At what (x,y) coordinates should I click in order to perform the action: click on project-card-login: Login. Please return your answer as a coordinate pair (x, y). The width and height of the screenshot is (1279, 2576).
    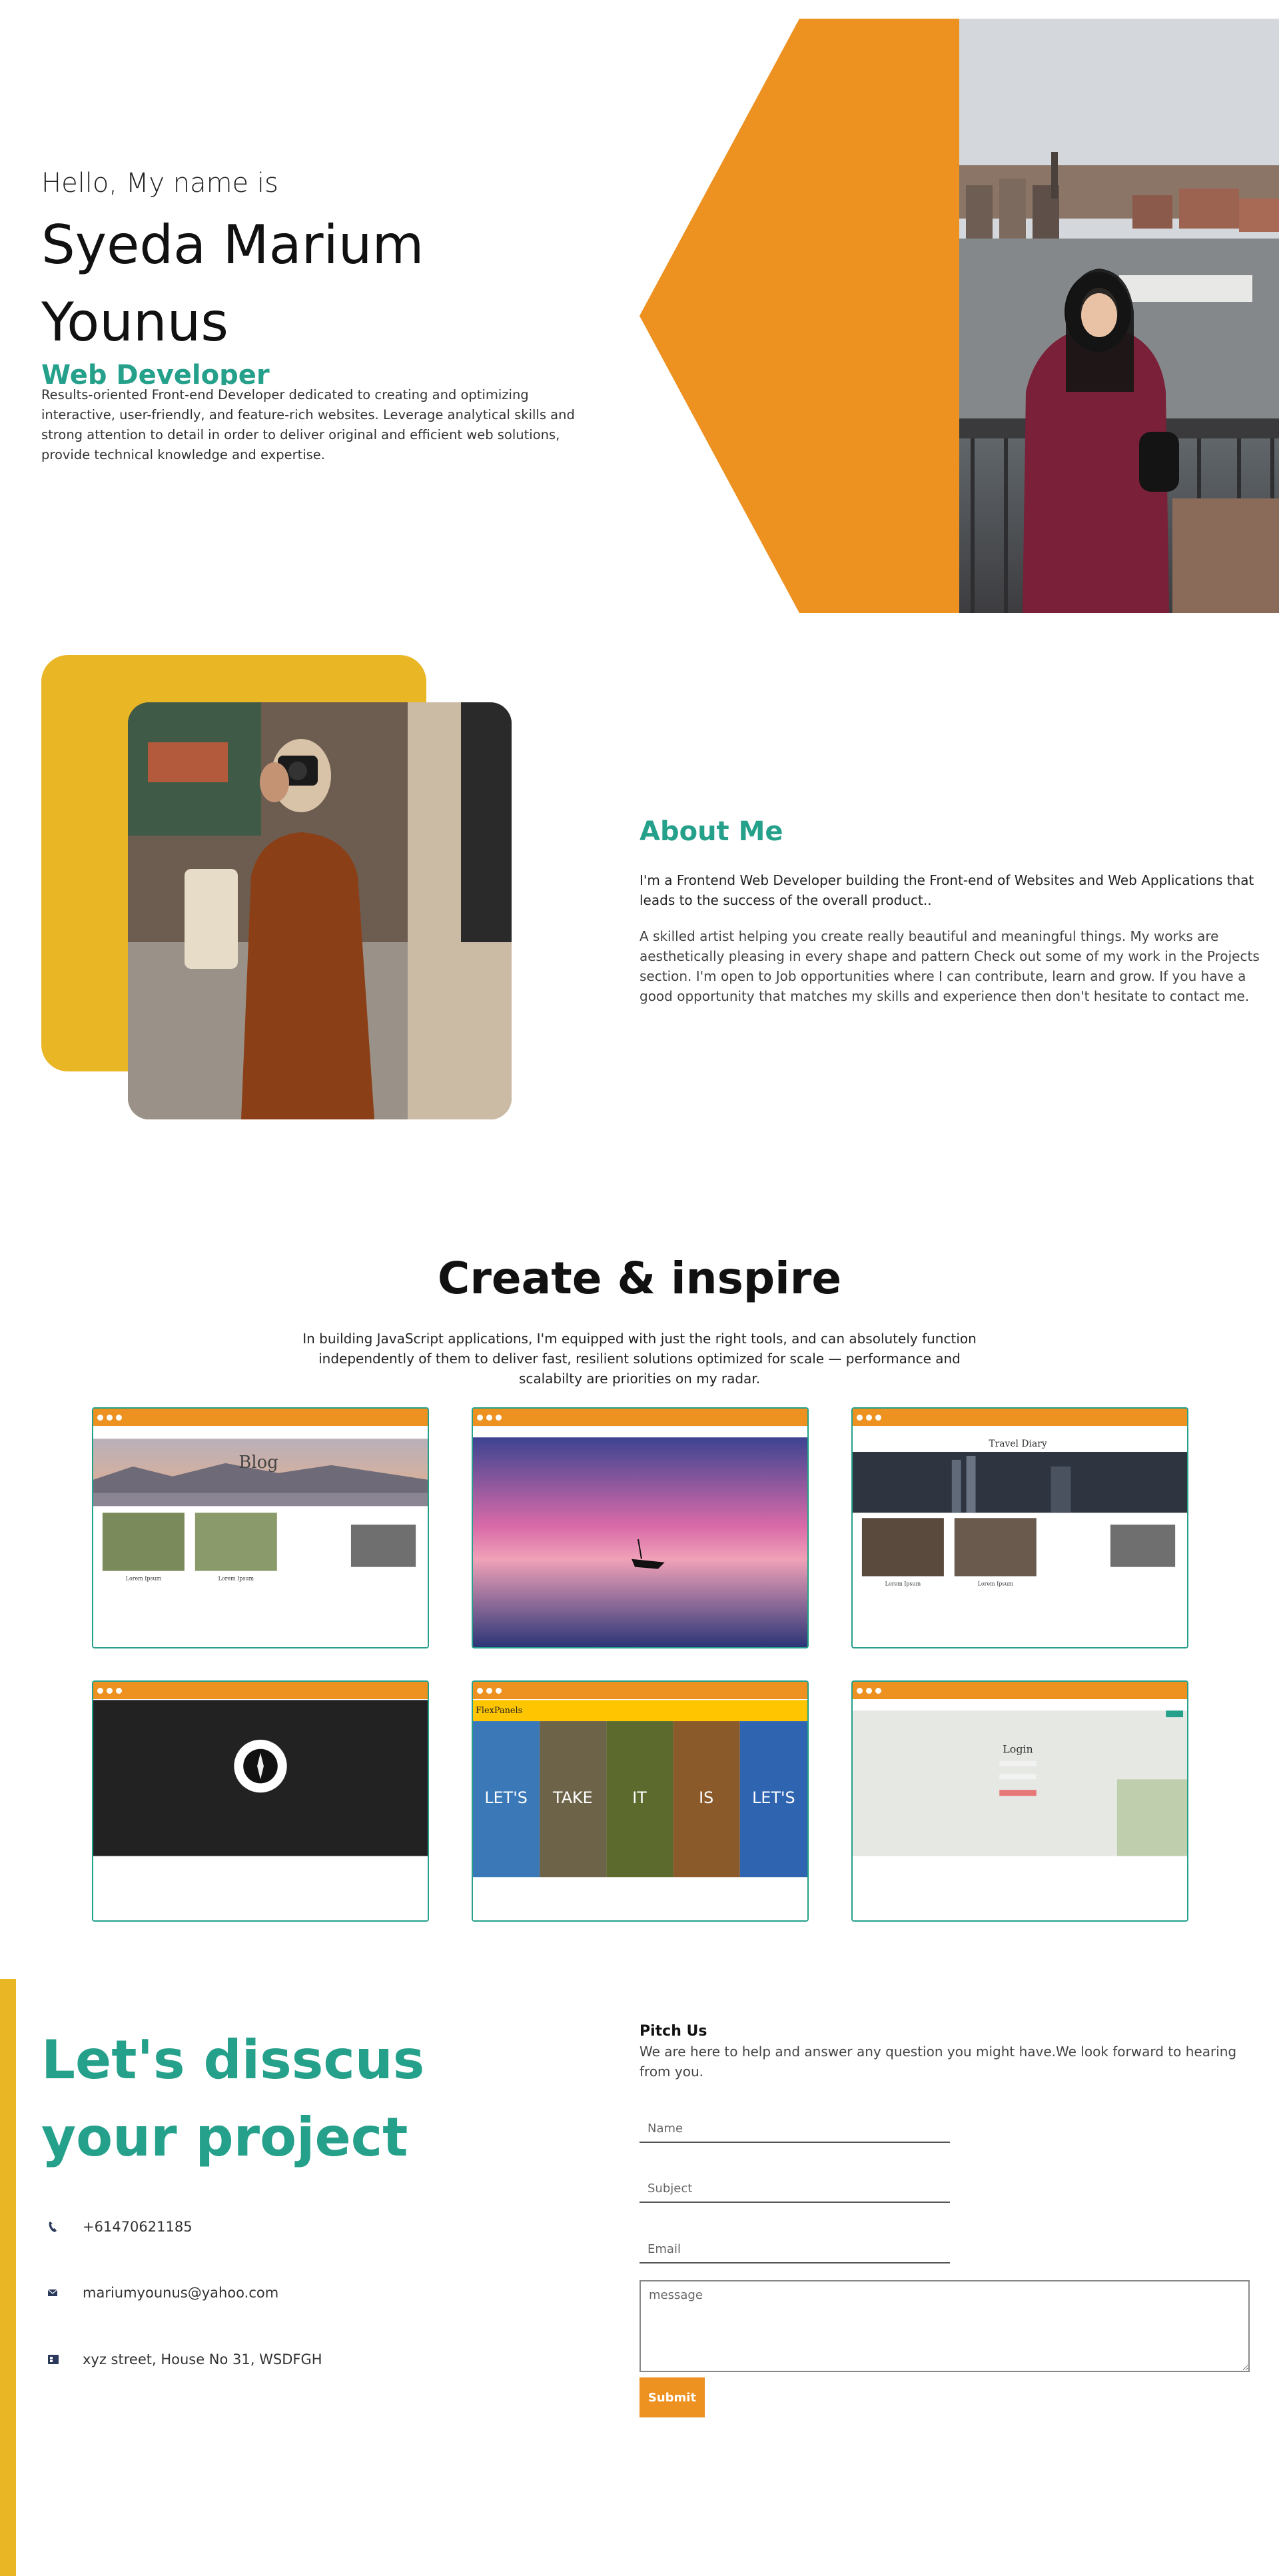
    Looking at the image, I should click on (1019, 1801).